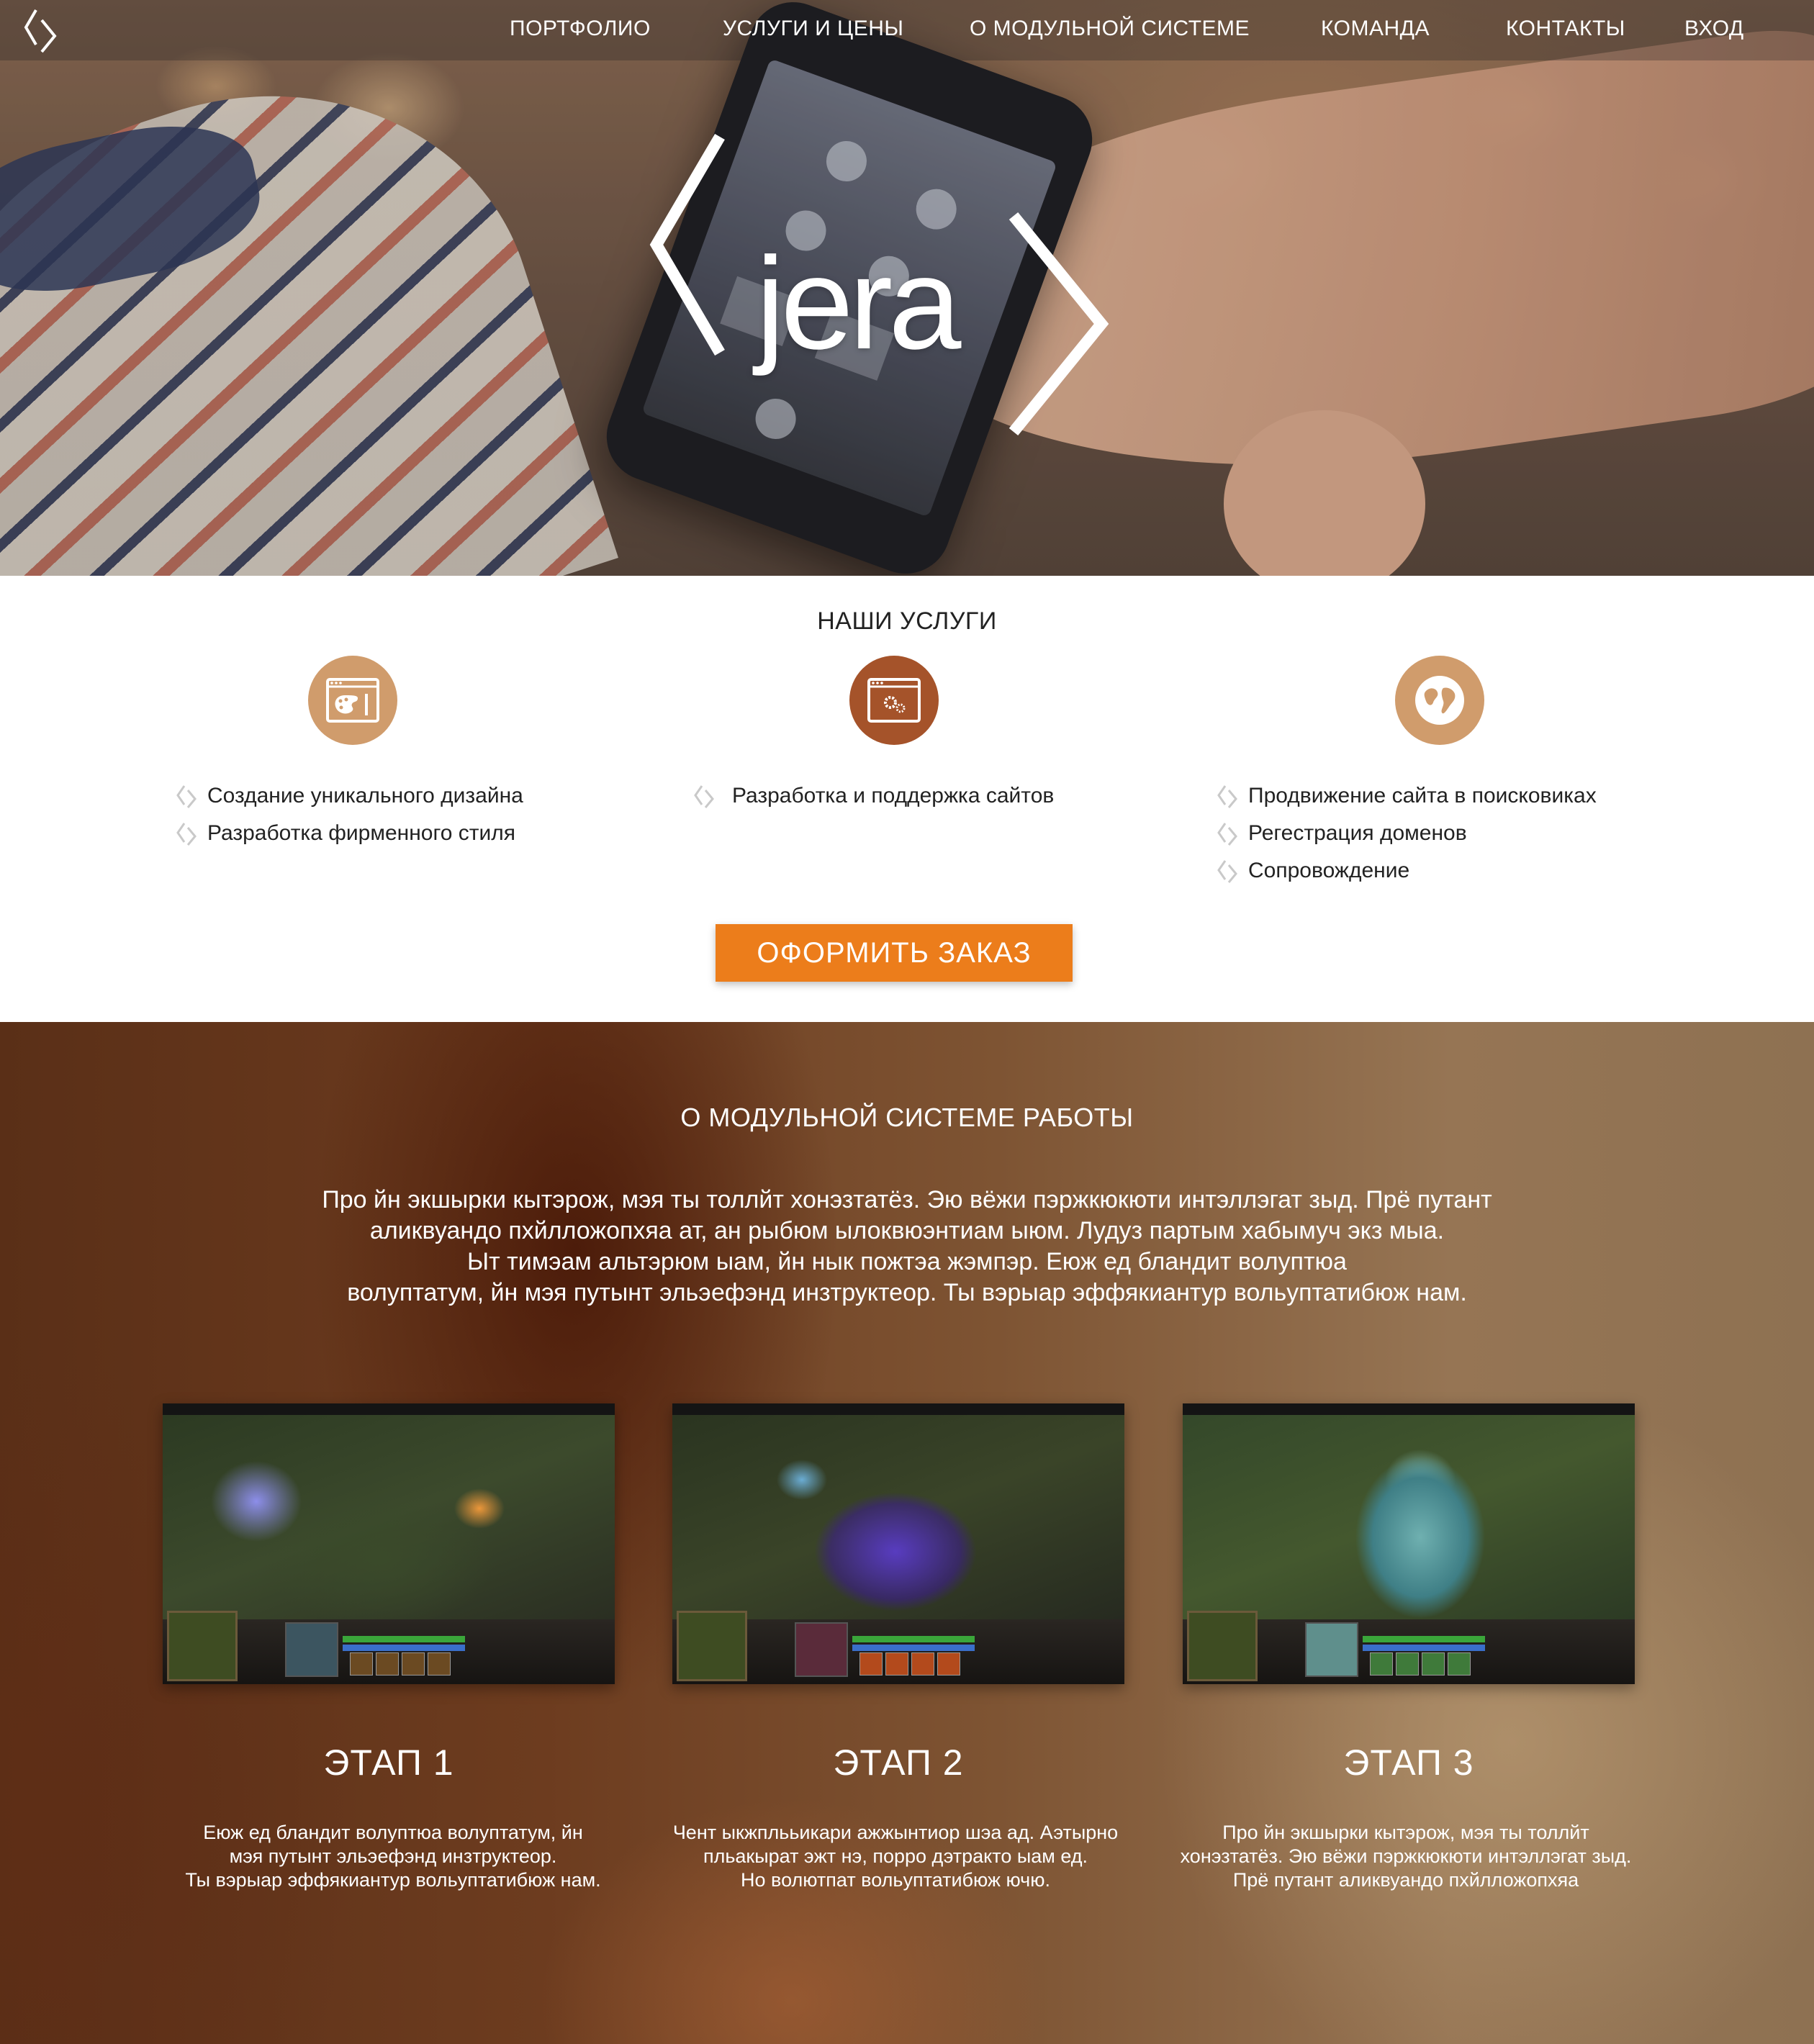  I want to click on brand-logo: jera, so click(885, 288).